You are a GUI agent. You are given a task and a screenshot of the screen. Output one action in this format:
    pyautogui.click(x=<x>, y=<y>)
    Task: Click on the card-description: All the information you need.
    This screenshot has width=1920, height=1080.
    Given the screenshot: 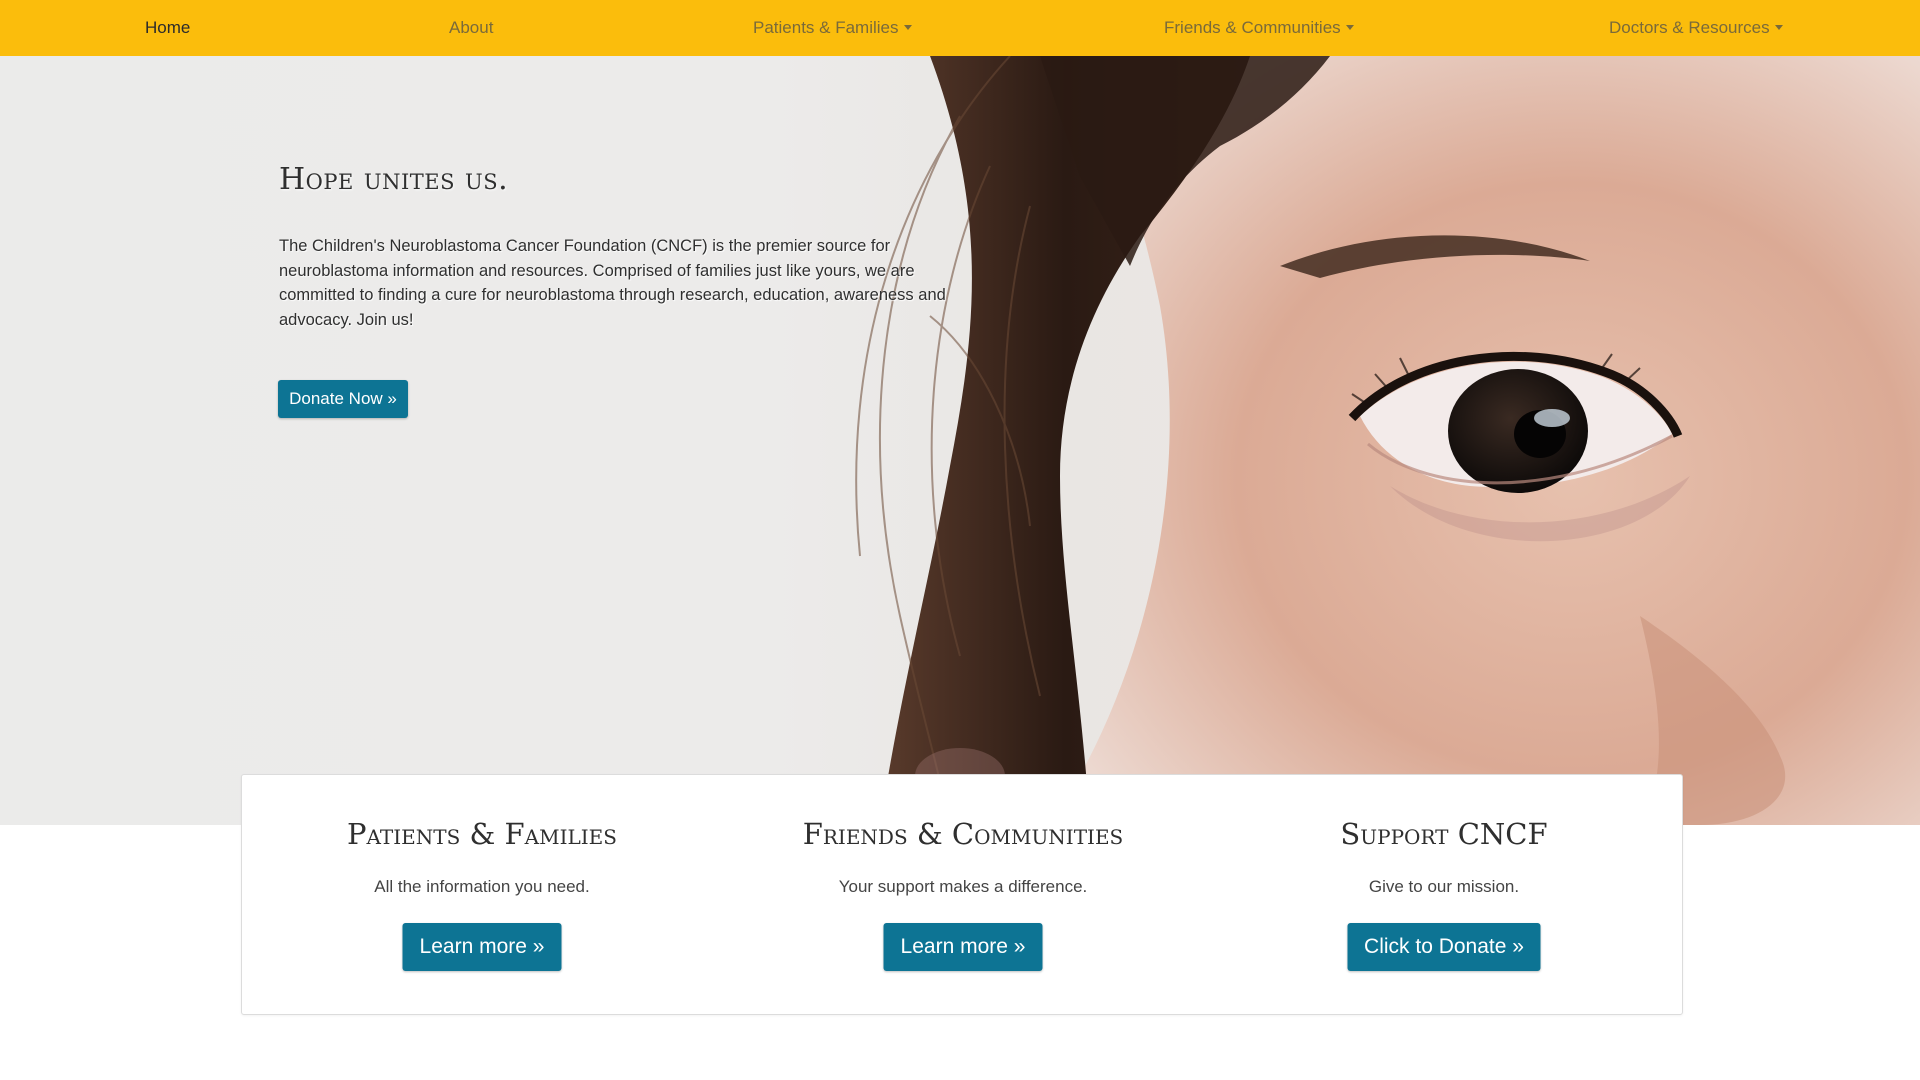 What is the action you would take?
    pyautogui.click(x=482, y=886)
    